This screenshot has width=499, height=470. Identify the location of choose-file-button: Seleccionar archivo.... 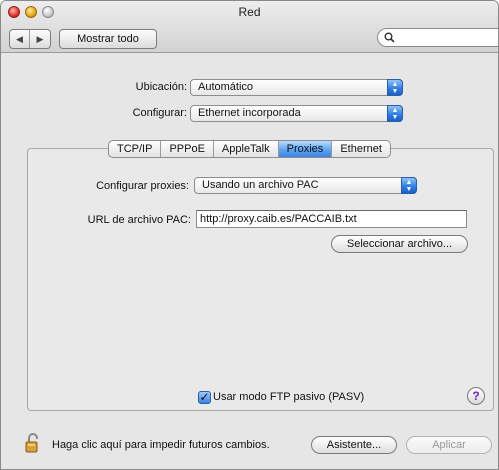
(399, 244).